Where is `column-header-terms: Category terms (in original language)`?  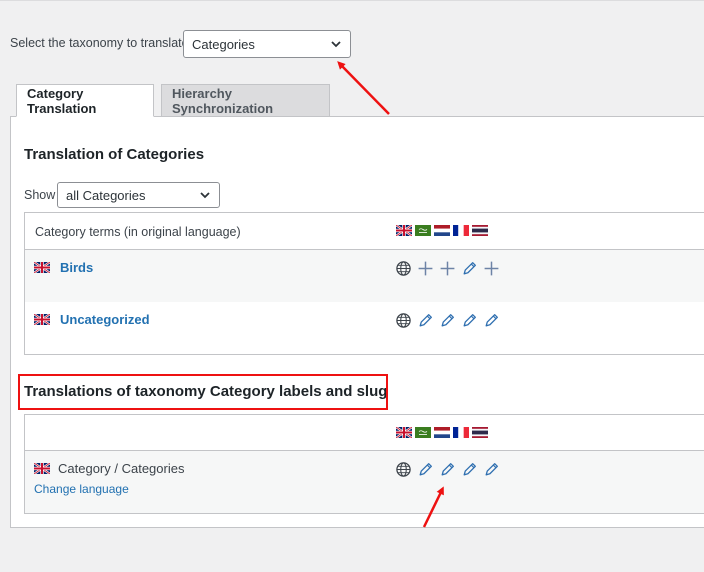
column-header-terms: Category terms (in original language) is located at coordinates (138, 232).